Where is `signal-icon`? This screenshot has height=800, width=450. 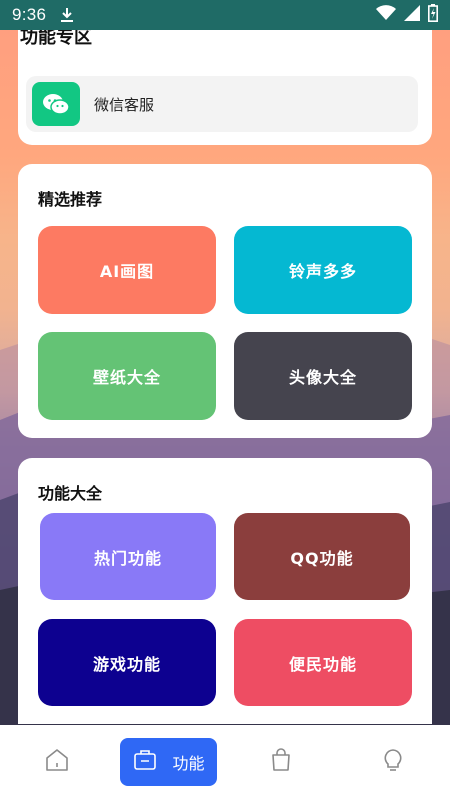
signal-icon is located at coordinates (412, 15).